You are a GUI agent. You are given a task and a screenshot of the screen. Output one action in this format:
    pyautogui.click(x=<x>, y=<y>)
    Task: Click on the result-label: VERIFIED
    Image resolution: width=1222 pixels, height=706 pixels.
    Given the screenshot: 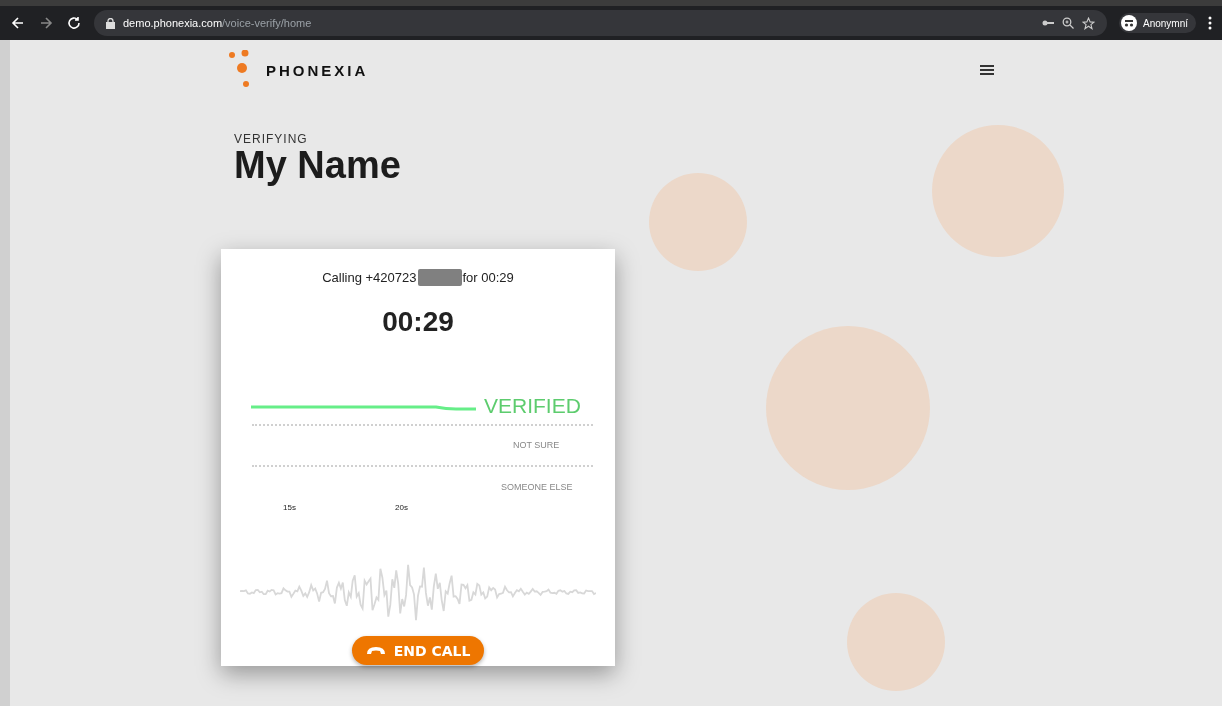 What is the action you would take?
    pyautogui.click(x=532, y=406)
    